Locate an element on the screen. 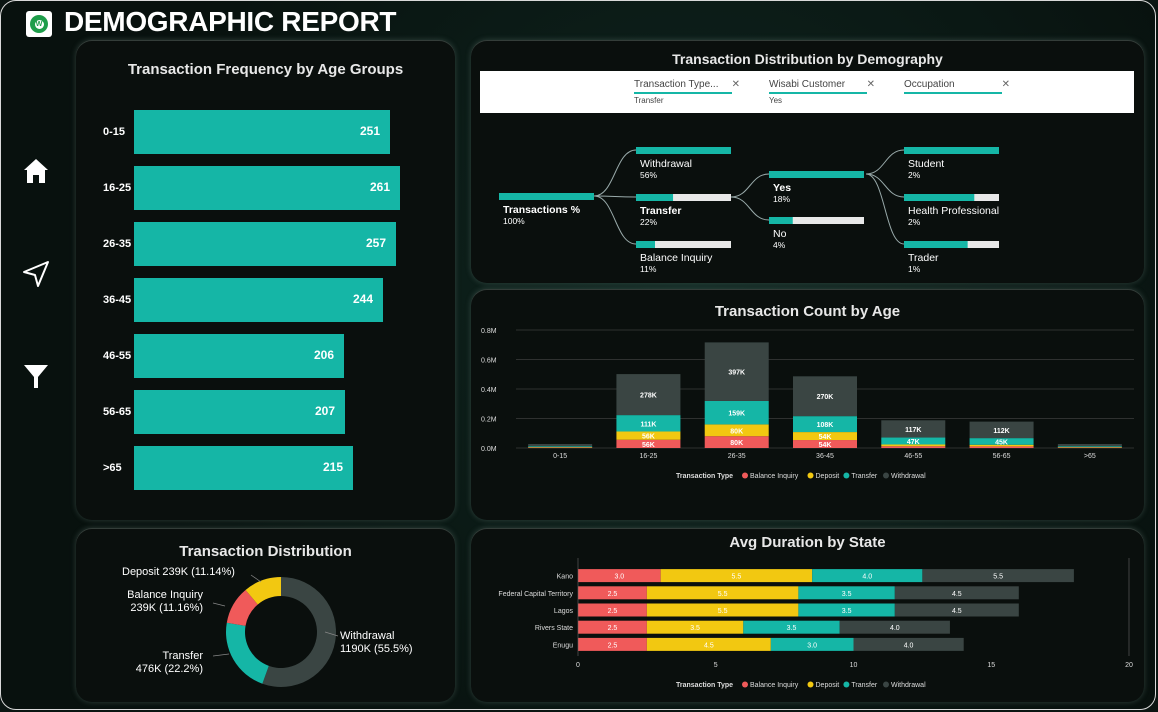 This screenshot has height=712, width=1158. donut-label: Withdrawal is located at coordinates (367, 636).